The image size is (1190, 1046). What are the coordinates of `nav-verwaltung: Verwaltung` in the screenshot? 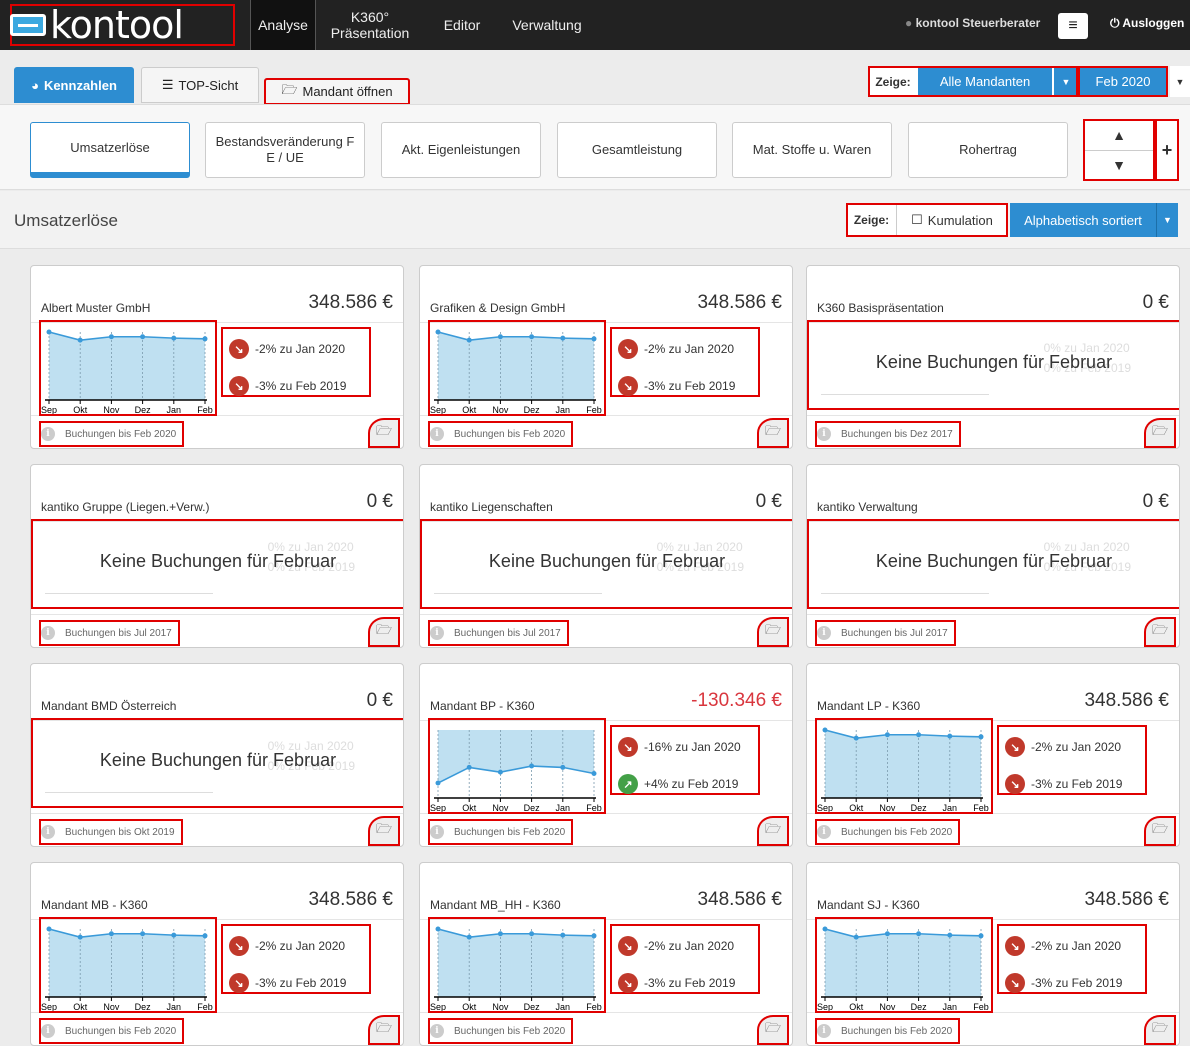 It's located at (547, 25).